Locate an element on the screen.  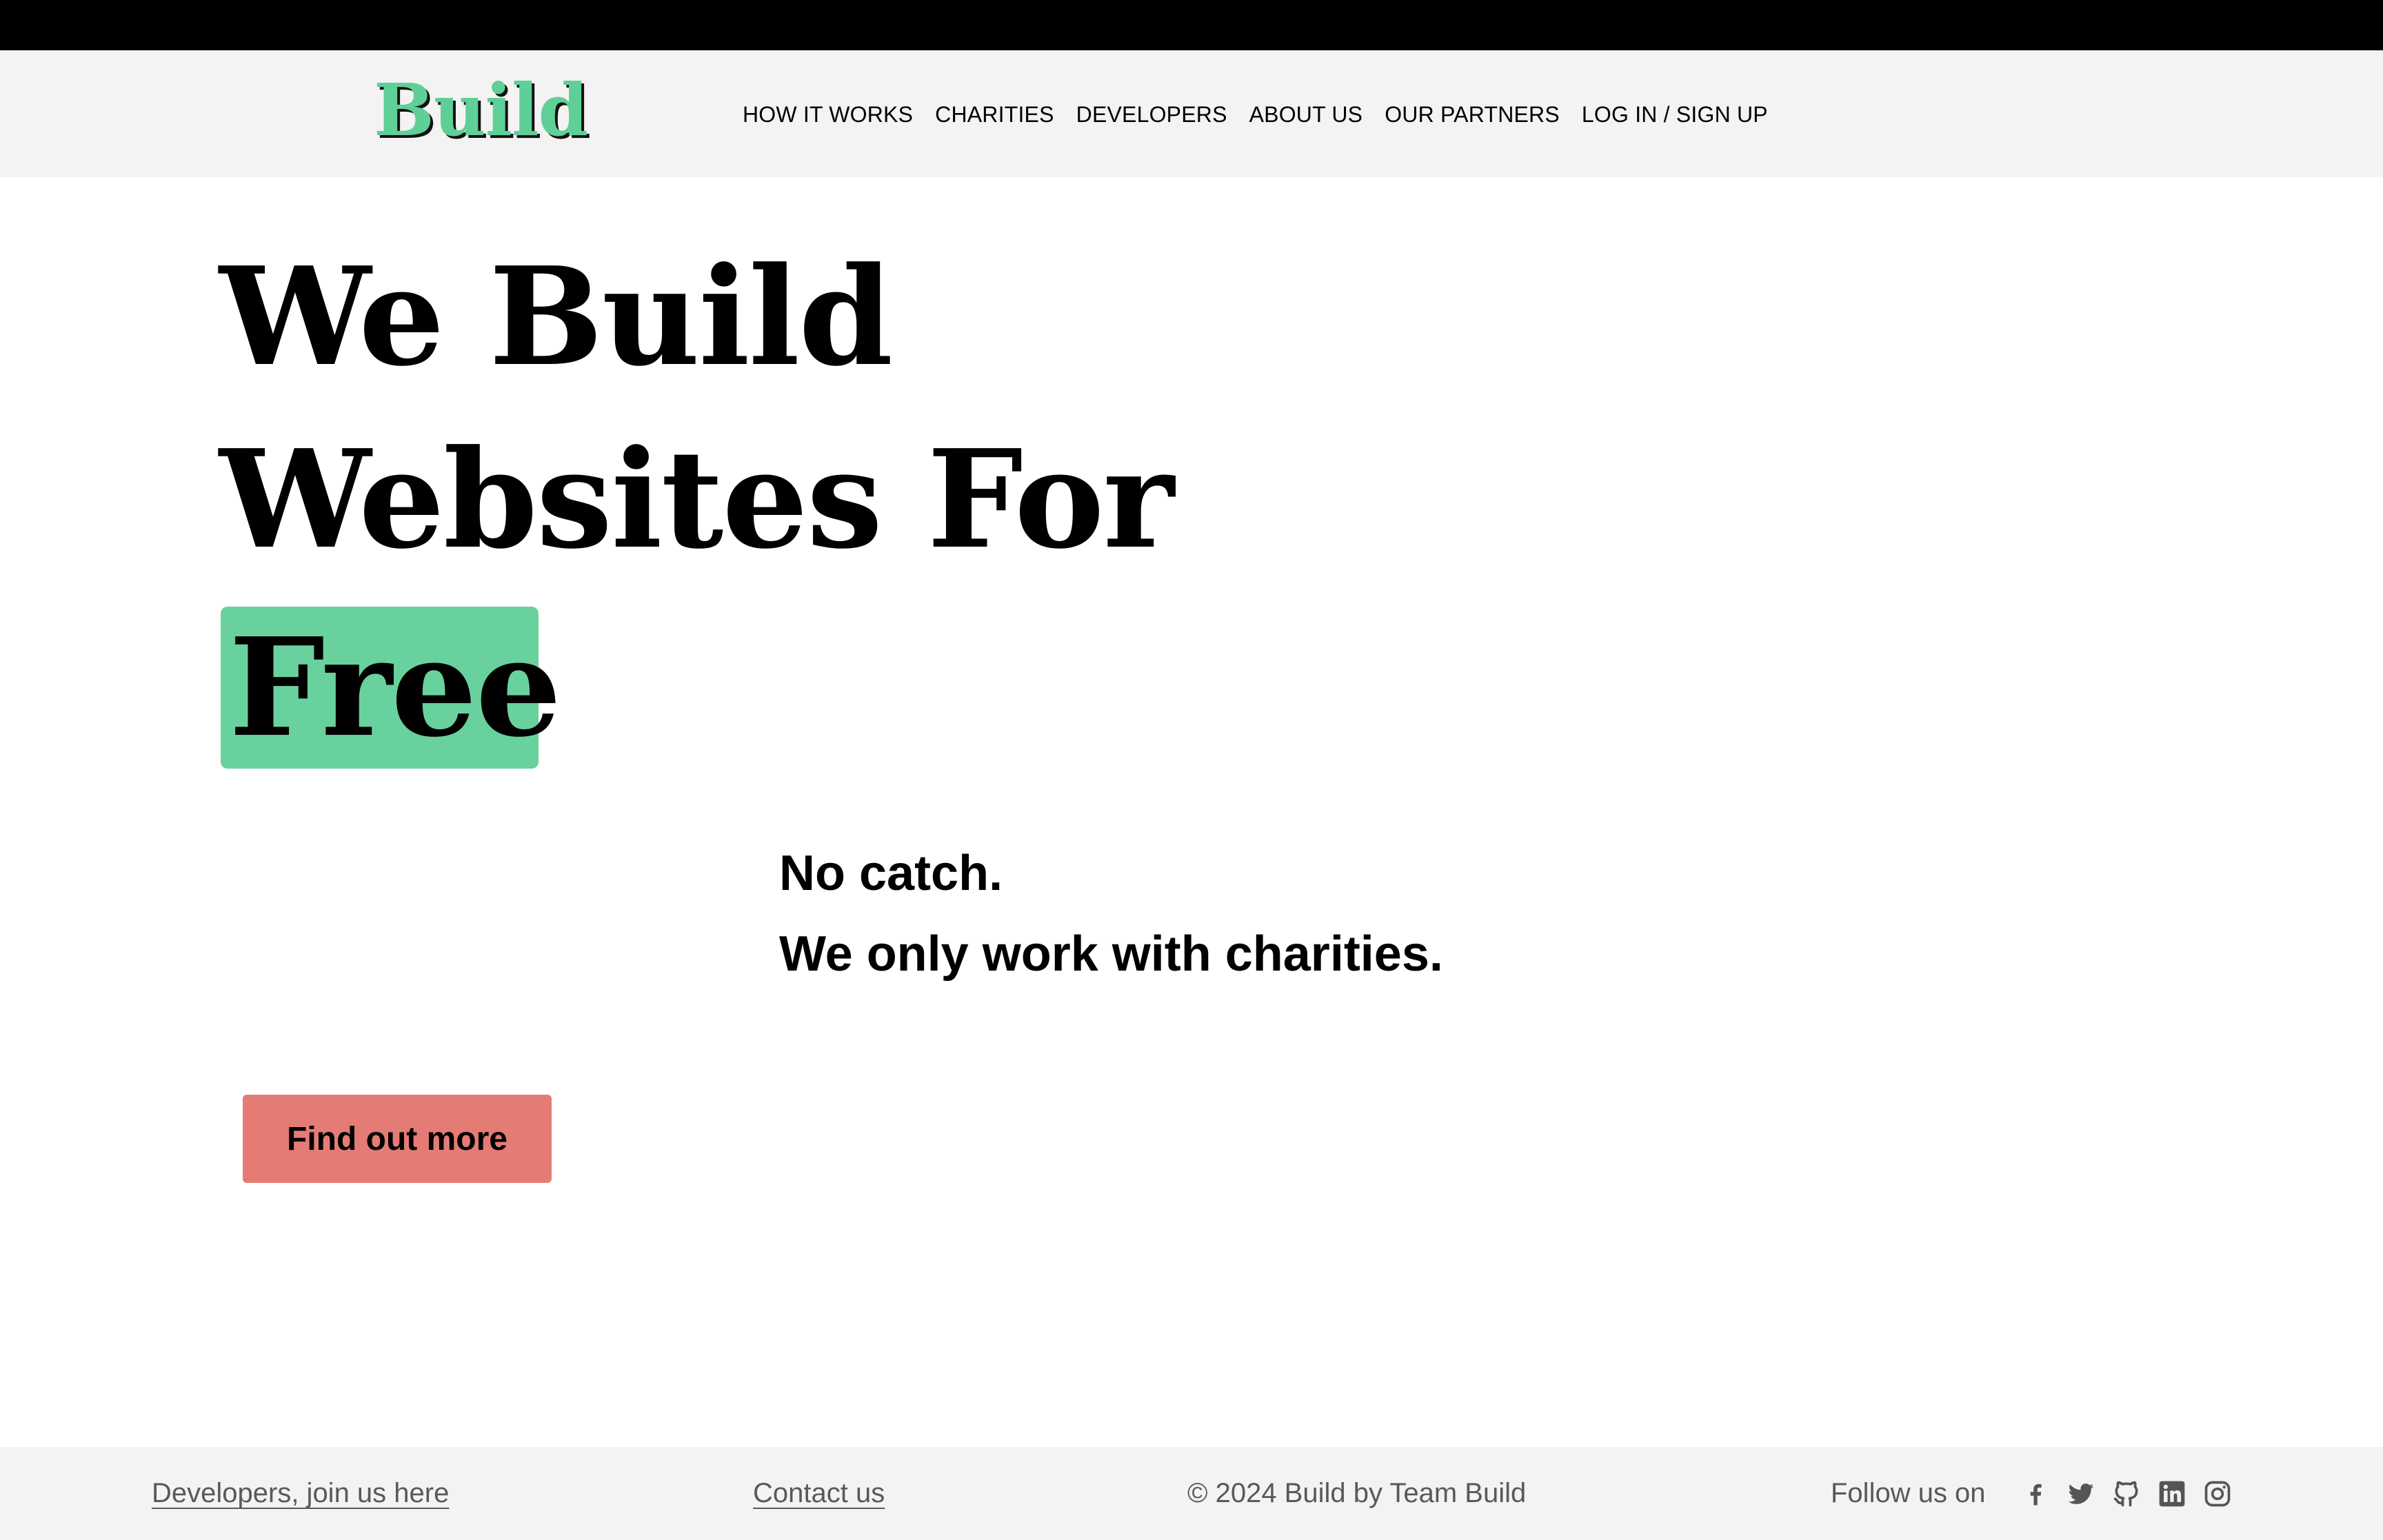
hero-heading-highlight: Free is located at coordinates (395, 688).